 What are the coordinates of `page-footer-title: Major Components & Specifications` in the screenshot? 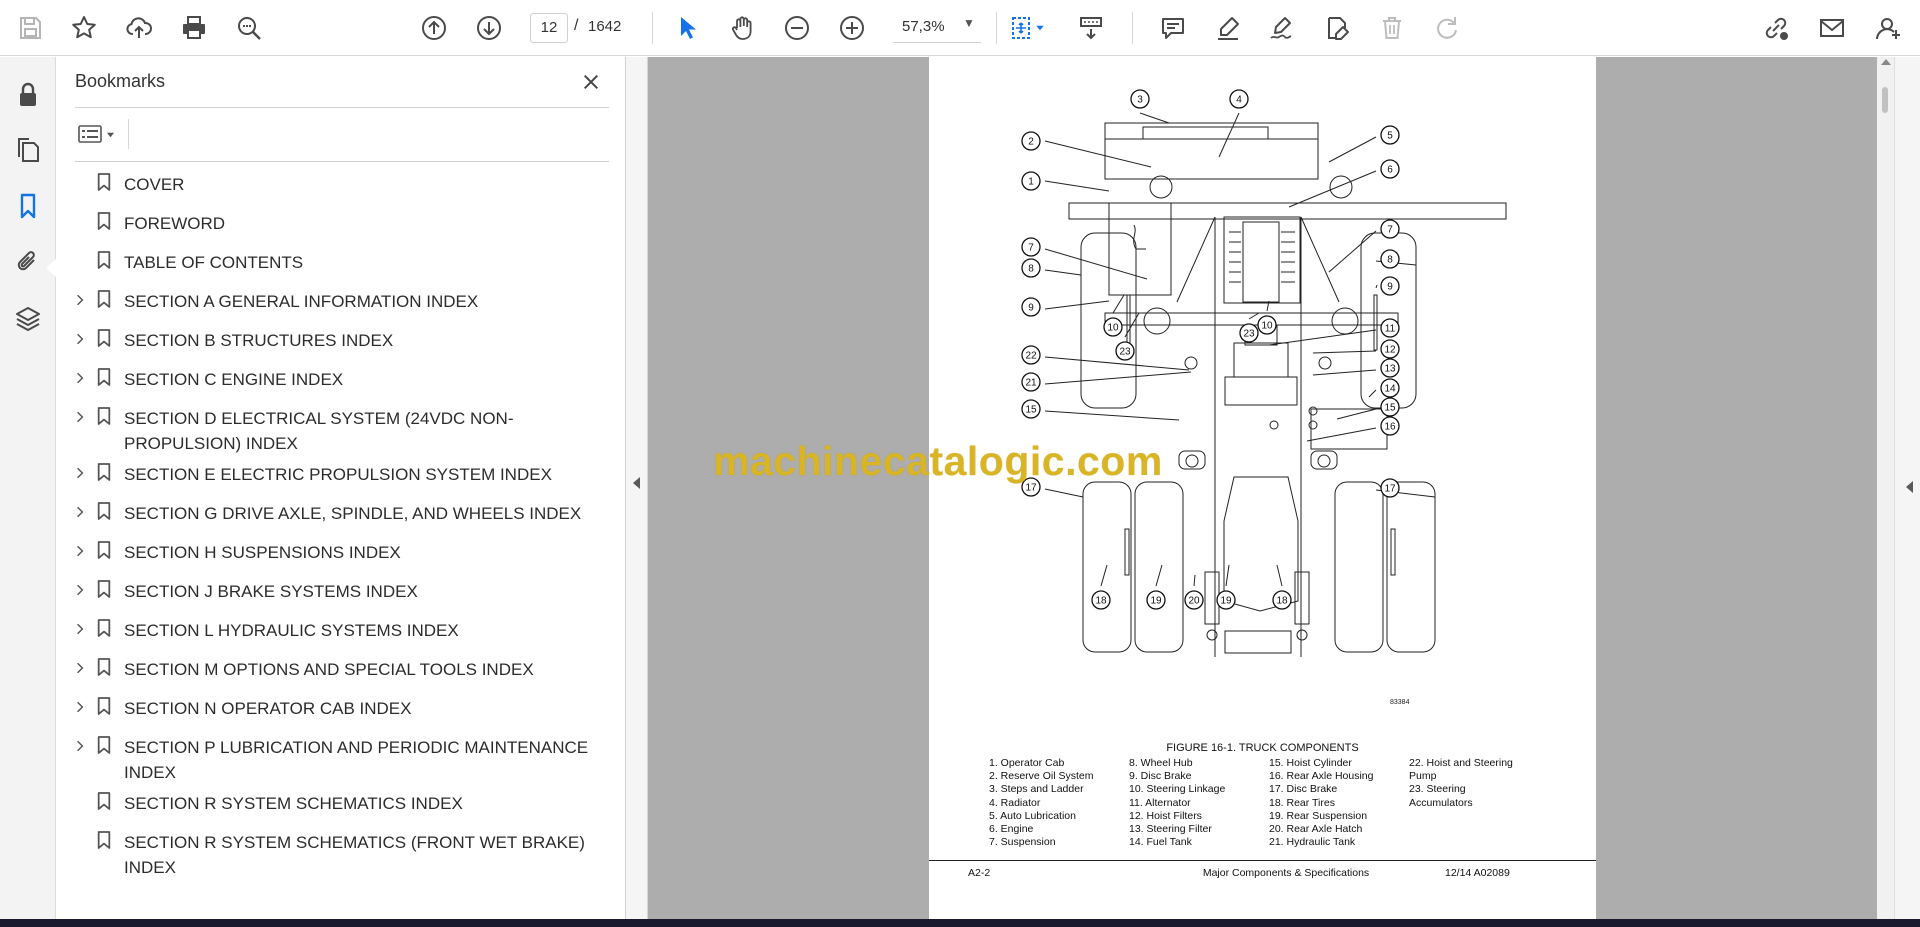 It's located at (1286, 873).